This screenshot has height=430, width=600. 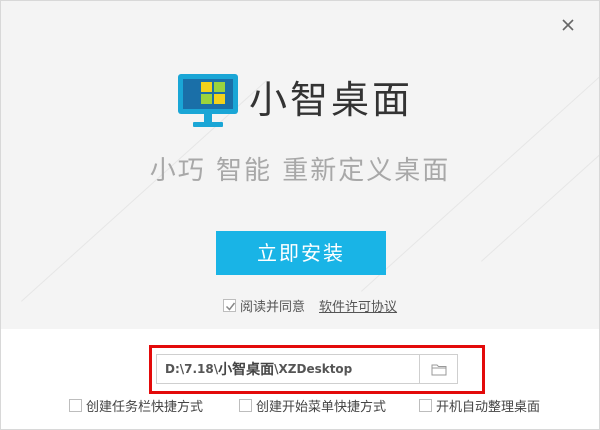 I want to click on agreement-text: 阅读并同意, so click(x=273, y=307).